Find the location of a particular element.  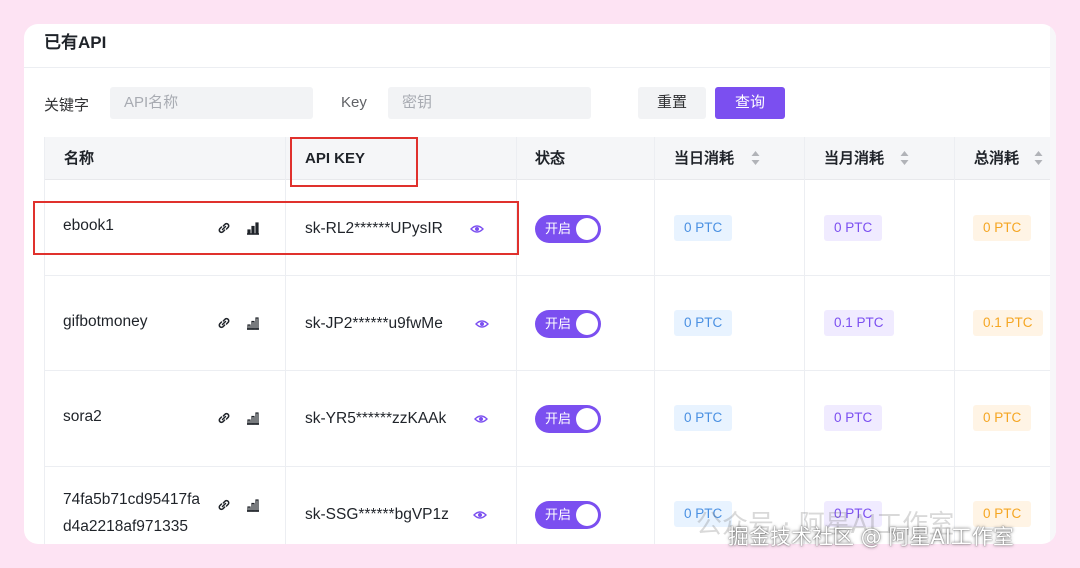

keyword-input: API名称 is located at coordinates (211, 103).